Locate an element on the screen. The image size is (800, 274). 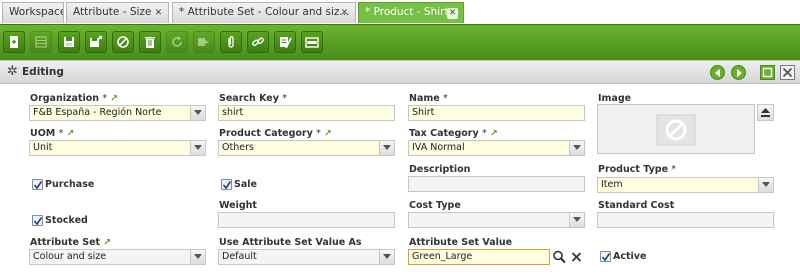
tab-product-shirt: * Product - Shirt ✕ is located at coordinates (411, 12).